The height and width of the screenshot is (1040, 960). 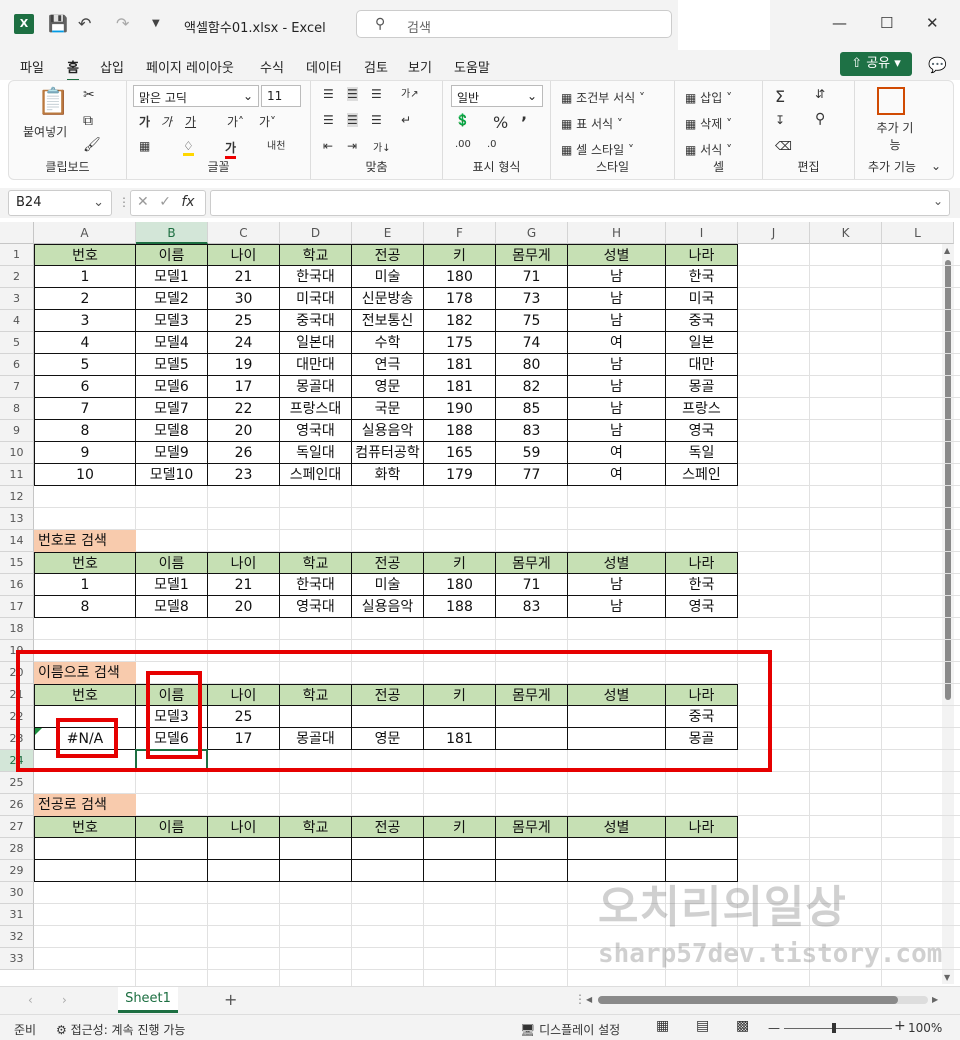 What do you see at coordinates (460, 475) in the screenshot?
I see `table-cell: 179` at bounding box center [460, 475].